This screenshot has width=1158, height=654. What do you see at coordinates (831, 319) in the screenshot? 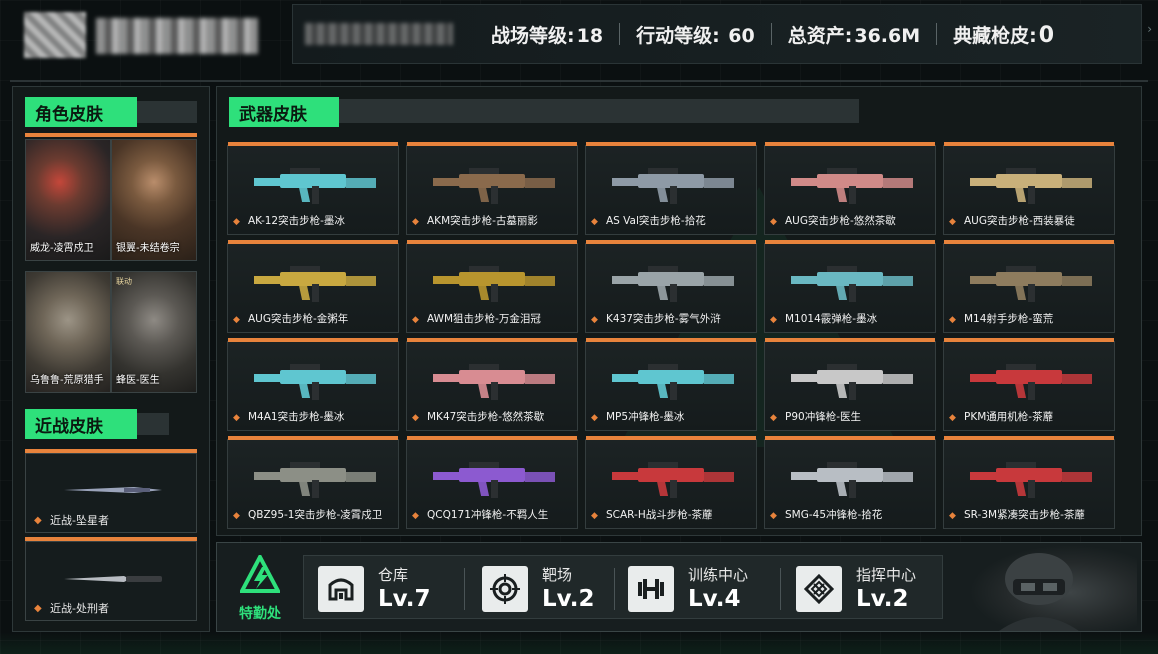
I see `weapon-name: M1014霰弹枪-墨冰` at bounding box center [831, 319].